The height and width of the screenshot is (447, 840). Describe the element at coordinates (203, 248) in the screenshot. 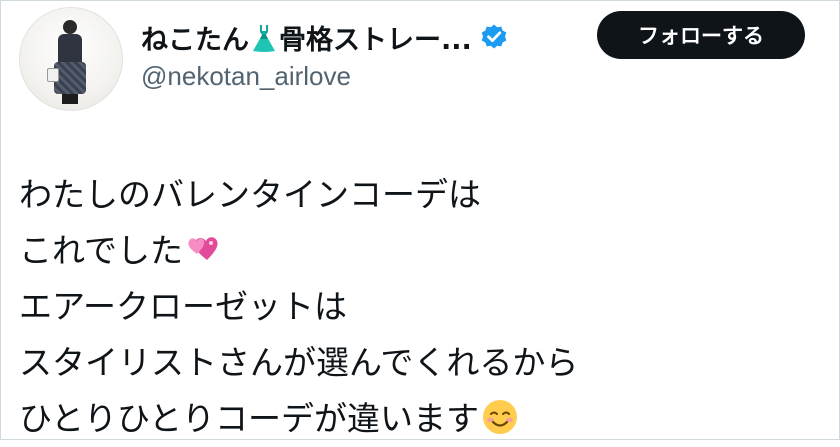

I see `two-hearts-icon` at that location.